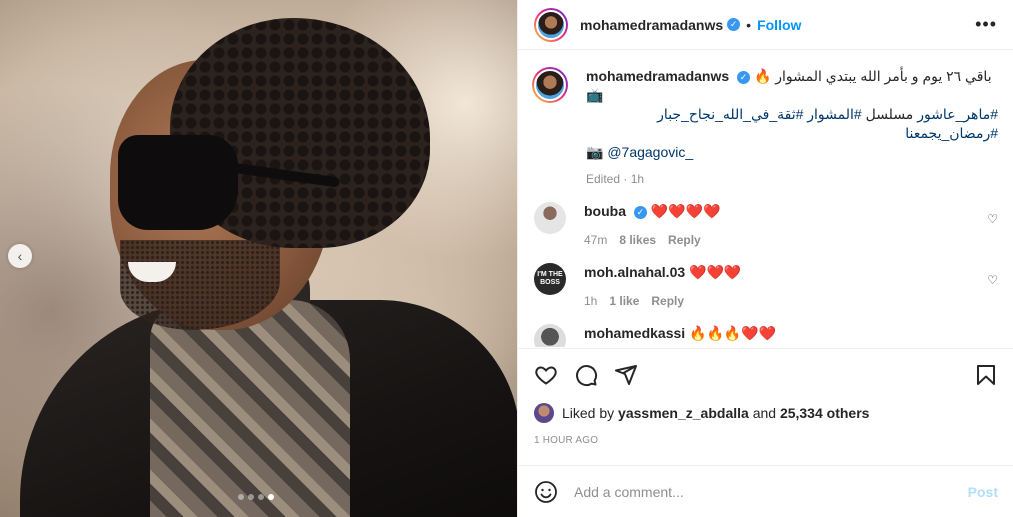  I want to click on comment-text: ❤️❤️❤️, so click(715, 272).